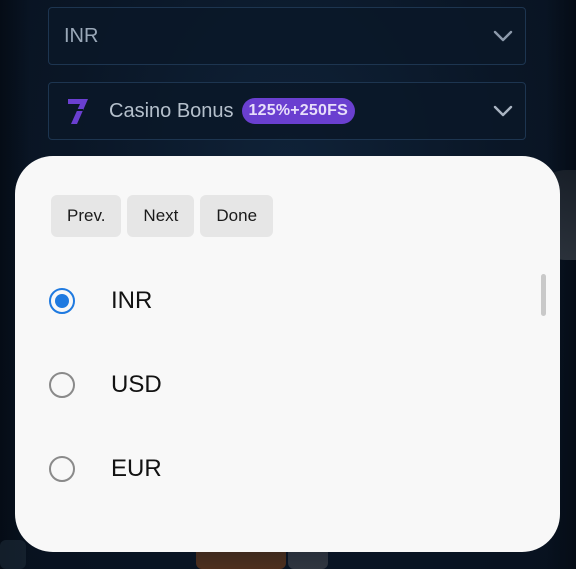 The height and width of the screenshot is (569, 576). What do you see at coordinates (132, 300) in the screenshot?
I see `option-label: INR` at bounding box center [132, 300].